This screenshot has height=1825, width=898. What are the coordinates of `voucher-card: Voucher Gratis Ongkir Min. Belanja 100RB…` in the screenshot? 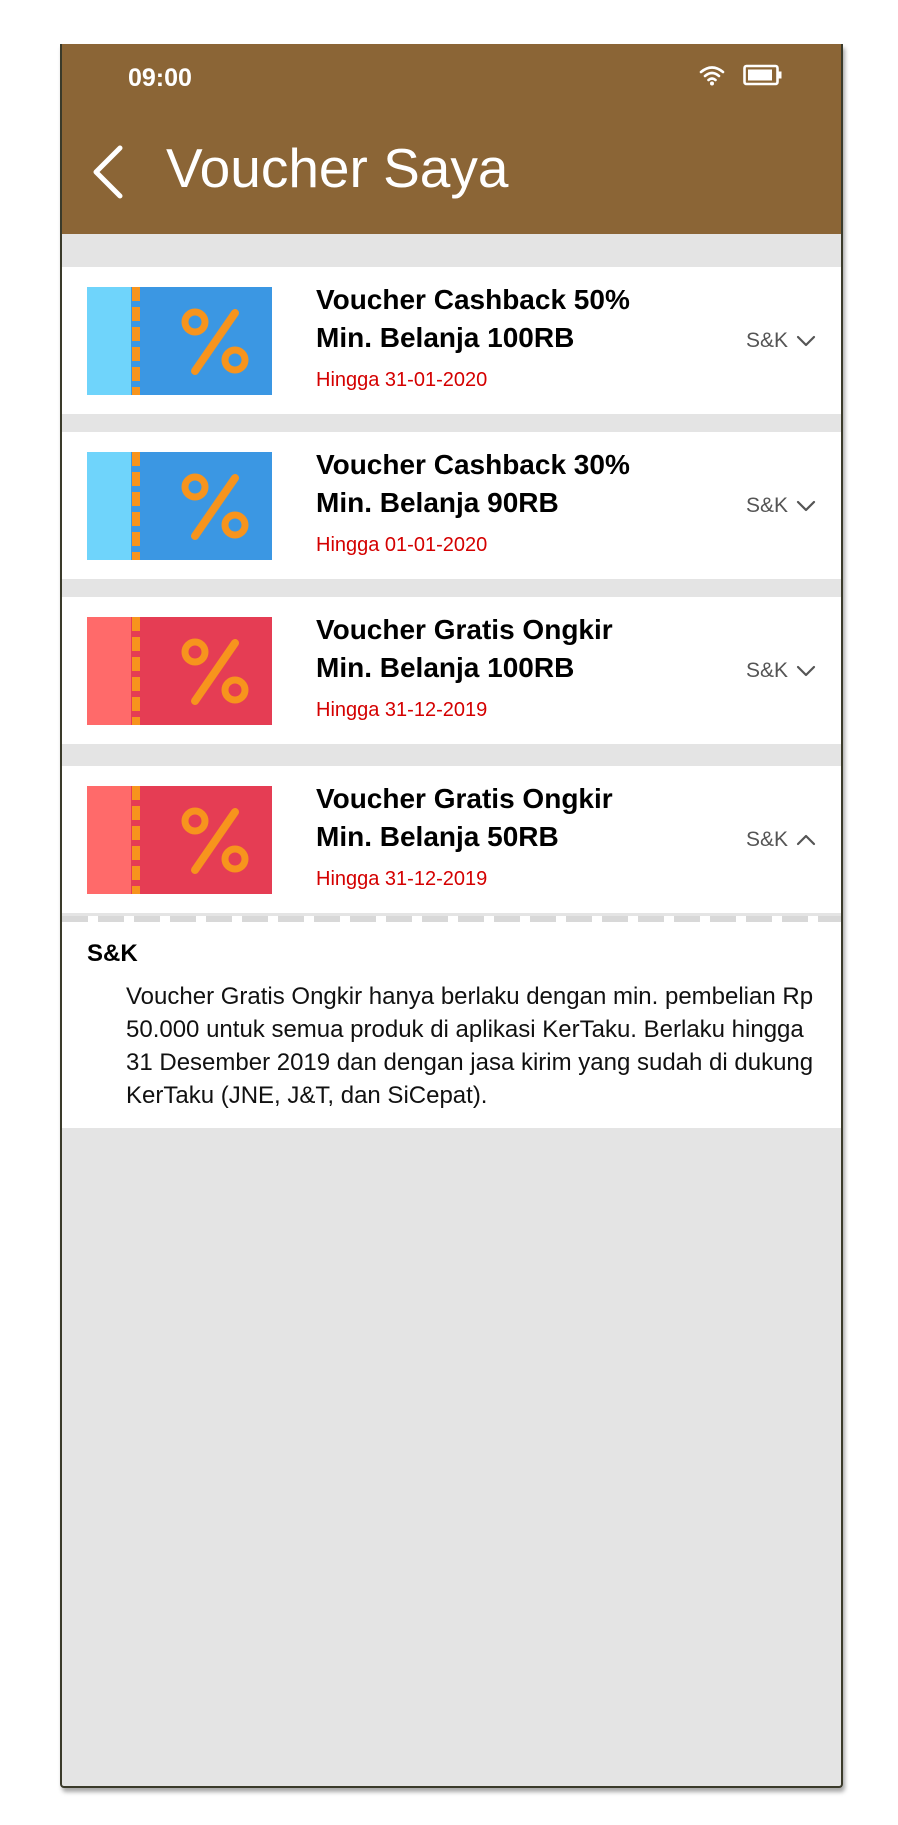 It's located at (451, 670).